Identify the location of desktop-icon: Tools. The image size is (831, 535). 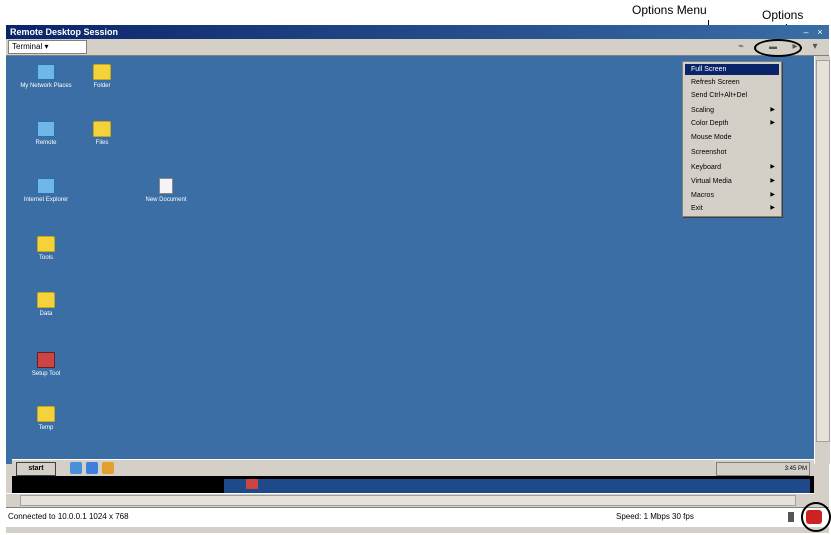
(46, 249).